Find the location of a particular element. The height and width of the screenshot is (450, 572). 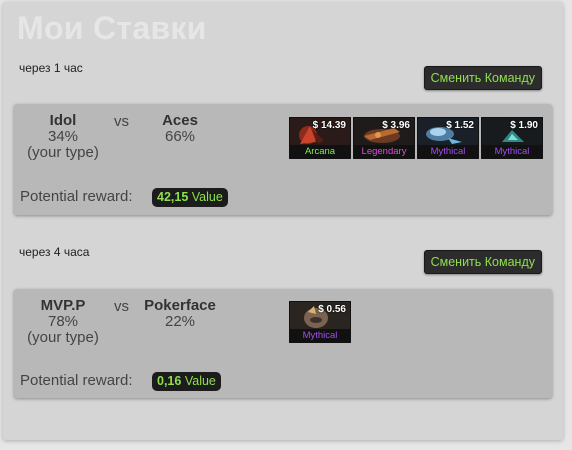

item-price: $ 0.56 is located at coordinates (332, 309).